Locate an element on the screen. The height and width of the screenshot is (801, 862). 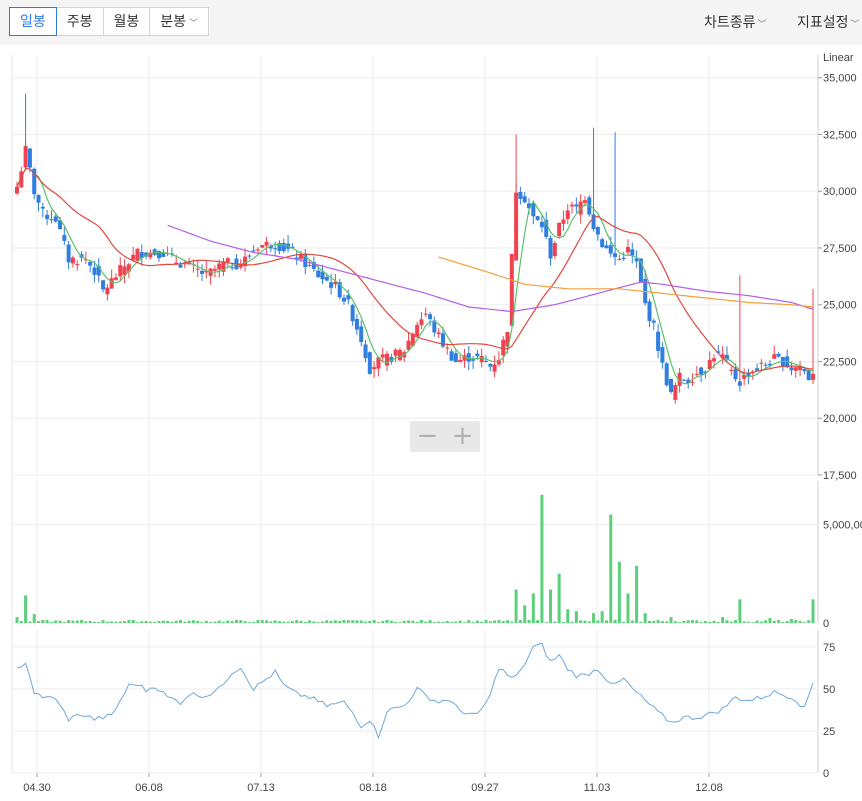
tab-monthly: 월봉 is located at coordinates (126, 21).